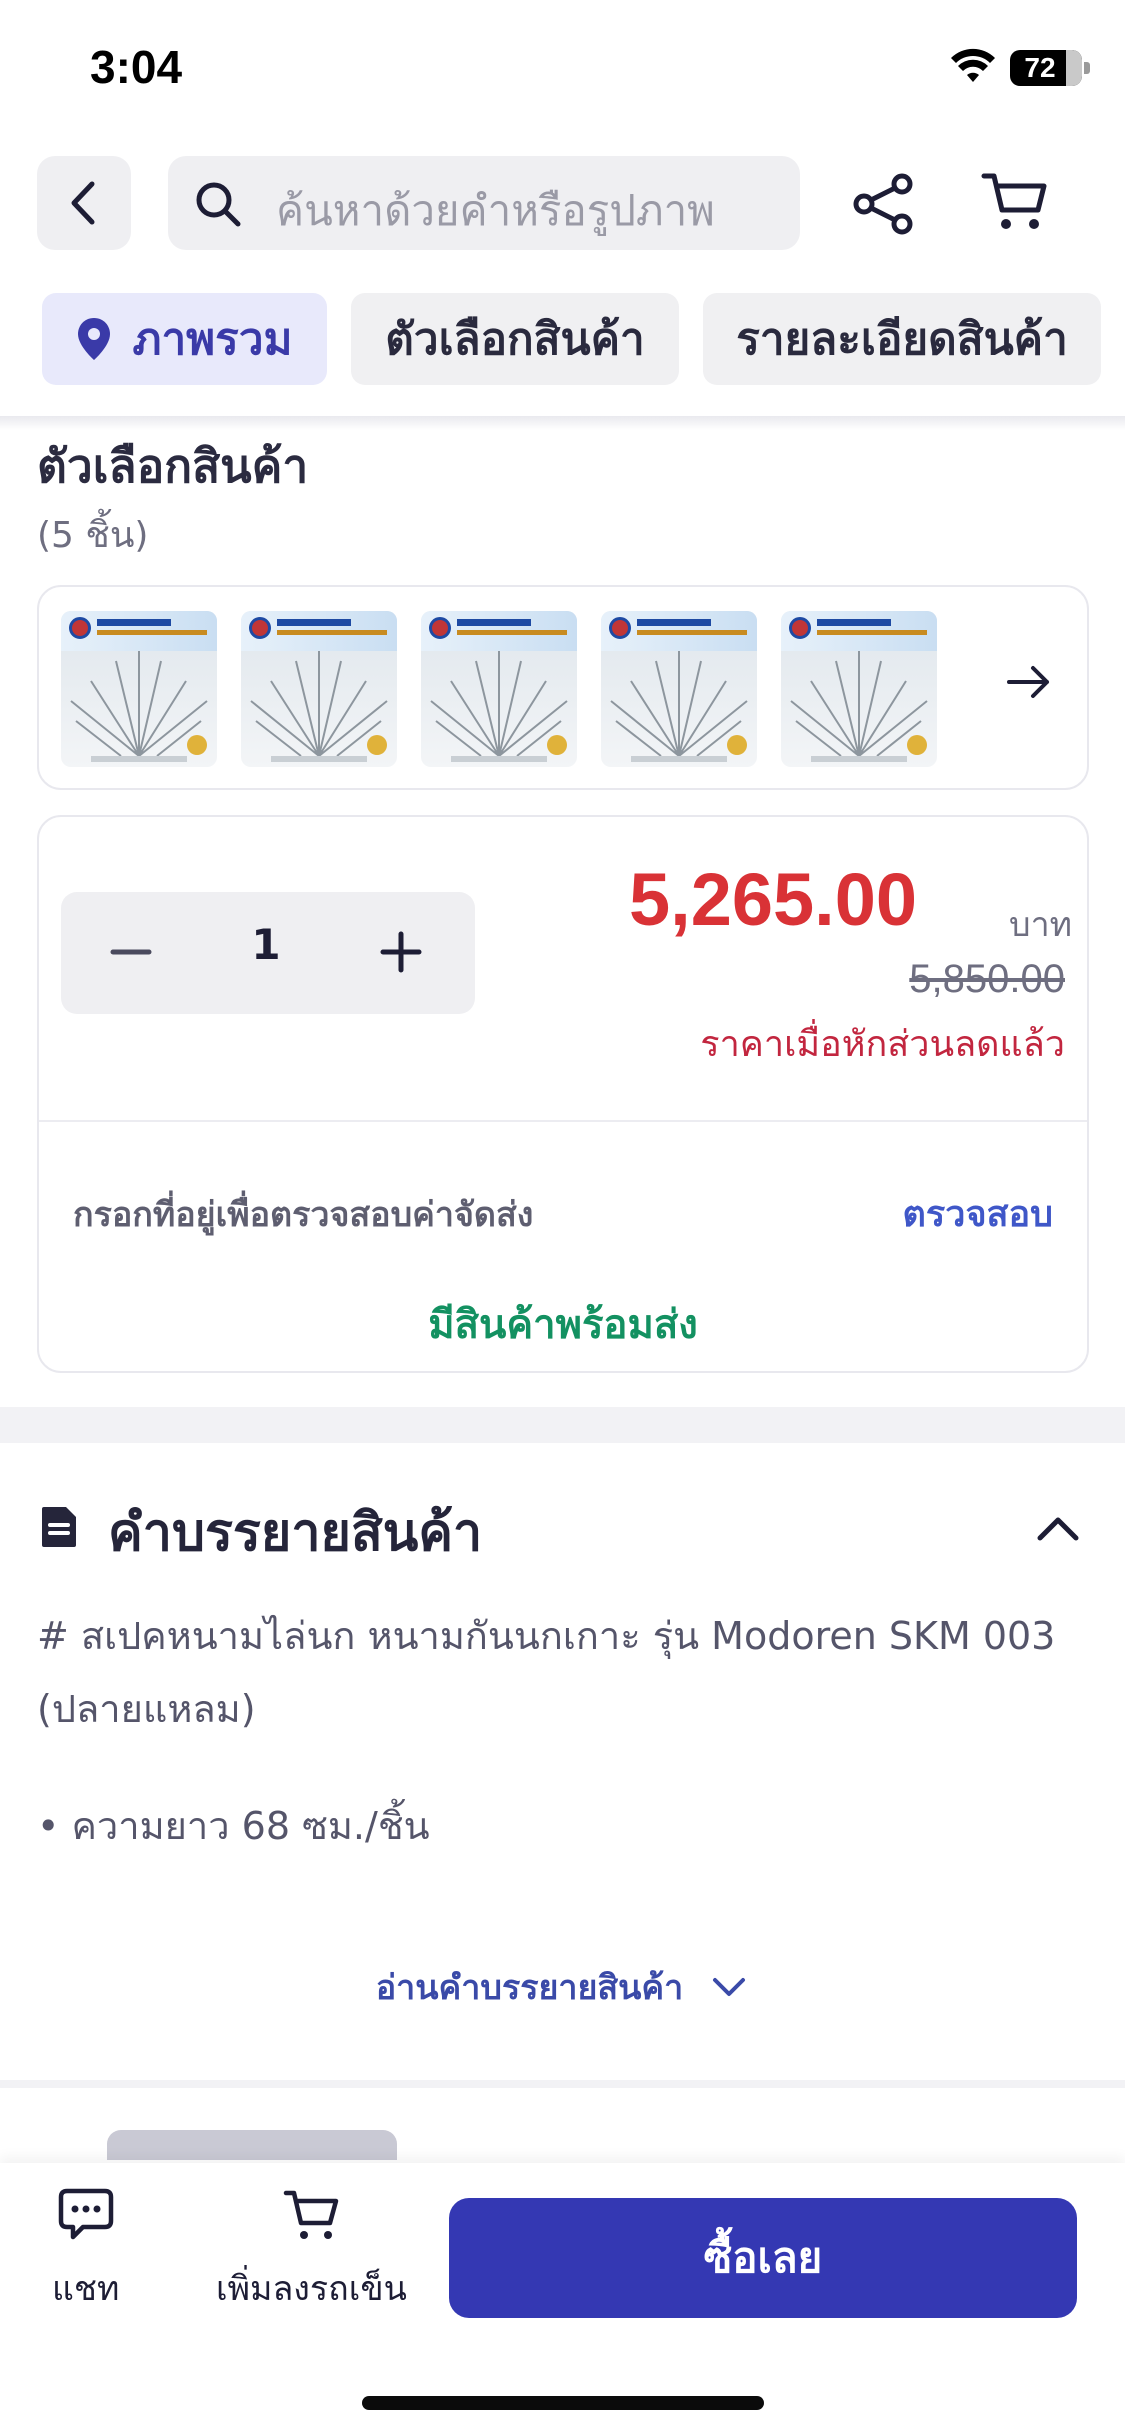 The width and height of the screenshot is (1125, 2436). I want to click on top-nav: ค้นหาด้วยคำหรือรูปภาพ, so click(562, 205).